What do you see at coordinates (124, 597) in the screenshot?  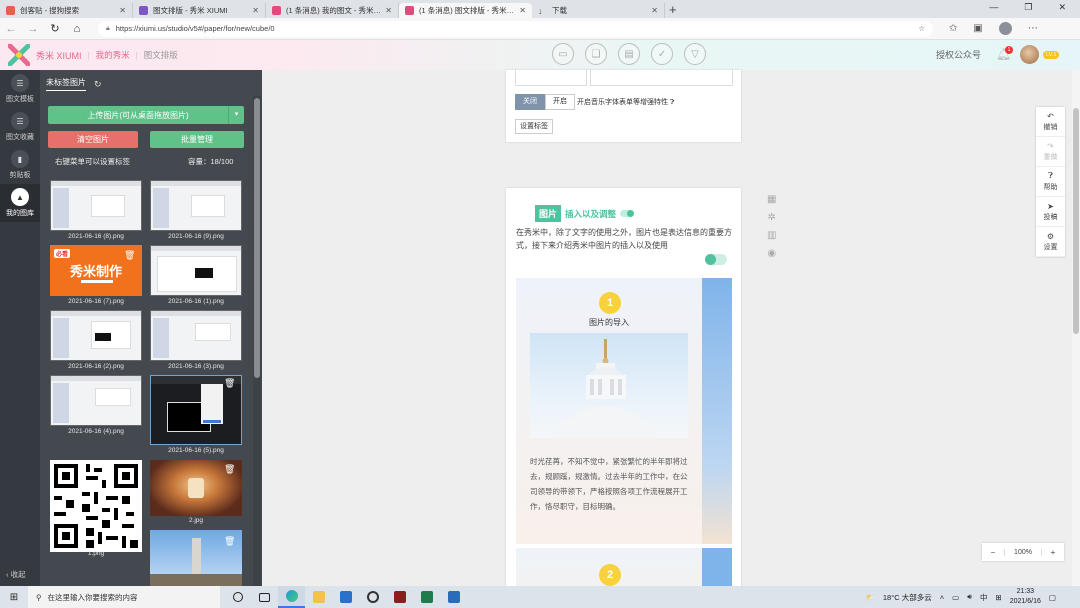 I see `taskbar-search: ⚲ 在这里输入你要搜索的内容` at bounding box center [124, 597].